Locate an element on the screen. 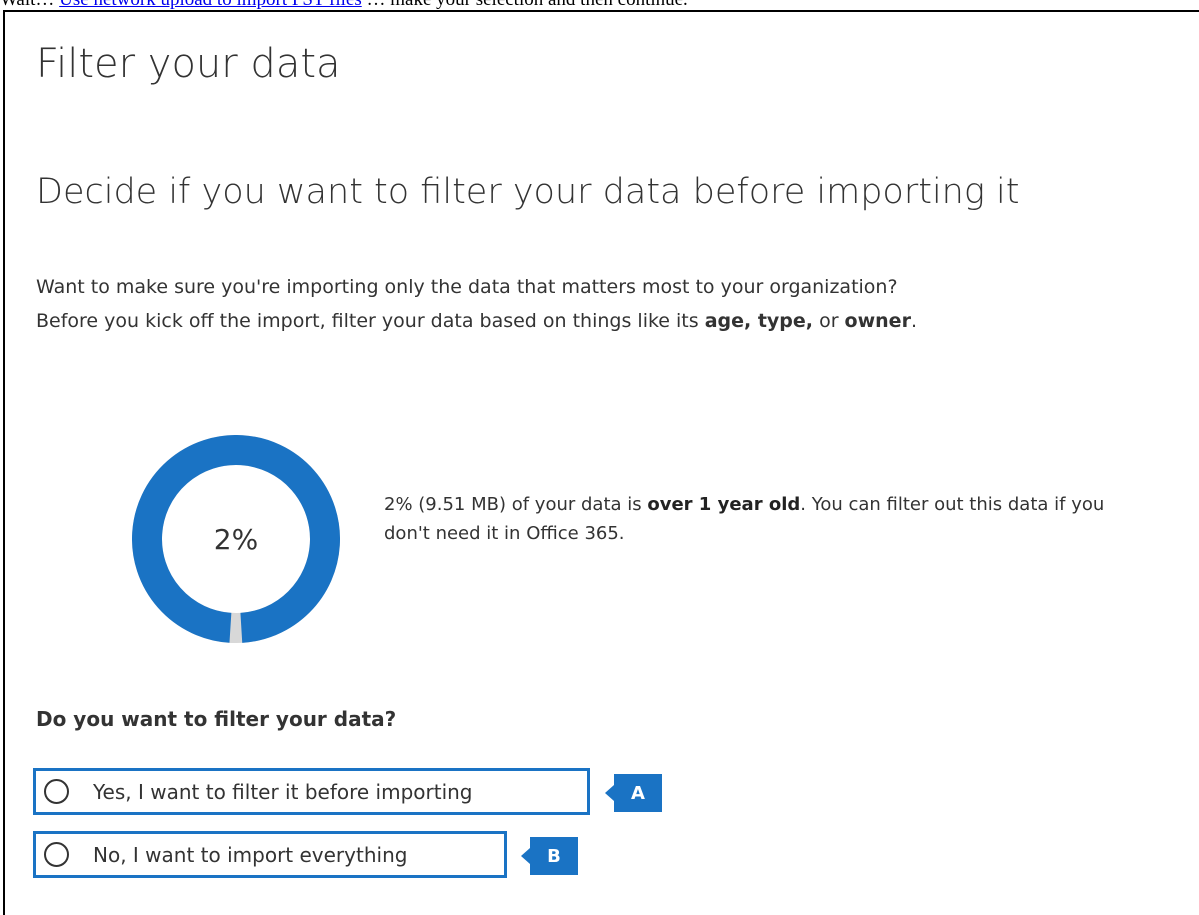  callout-badge-a: A is located at coordinates (633, 793).